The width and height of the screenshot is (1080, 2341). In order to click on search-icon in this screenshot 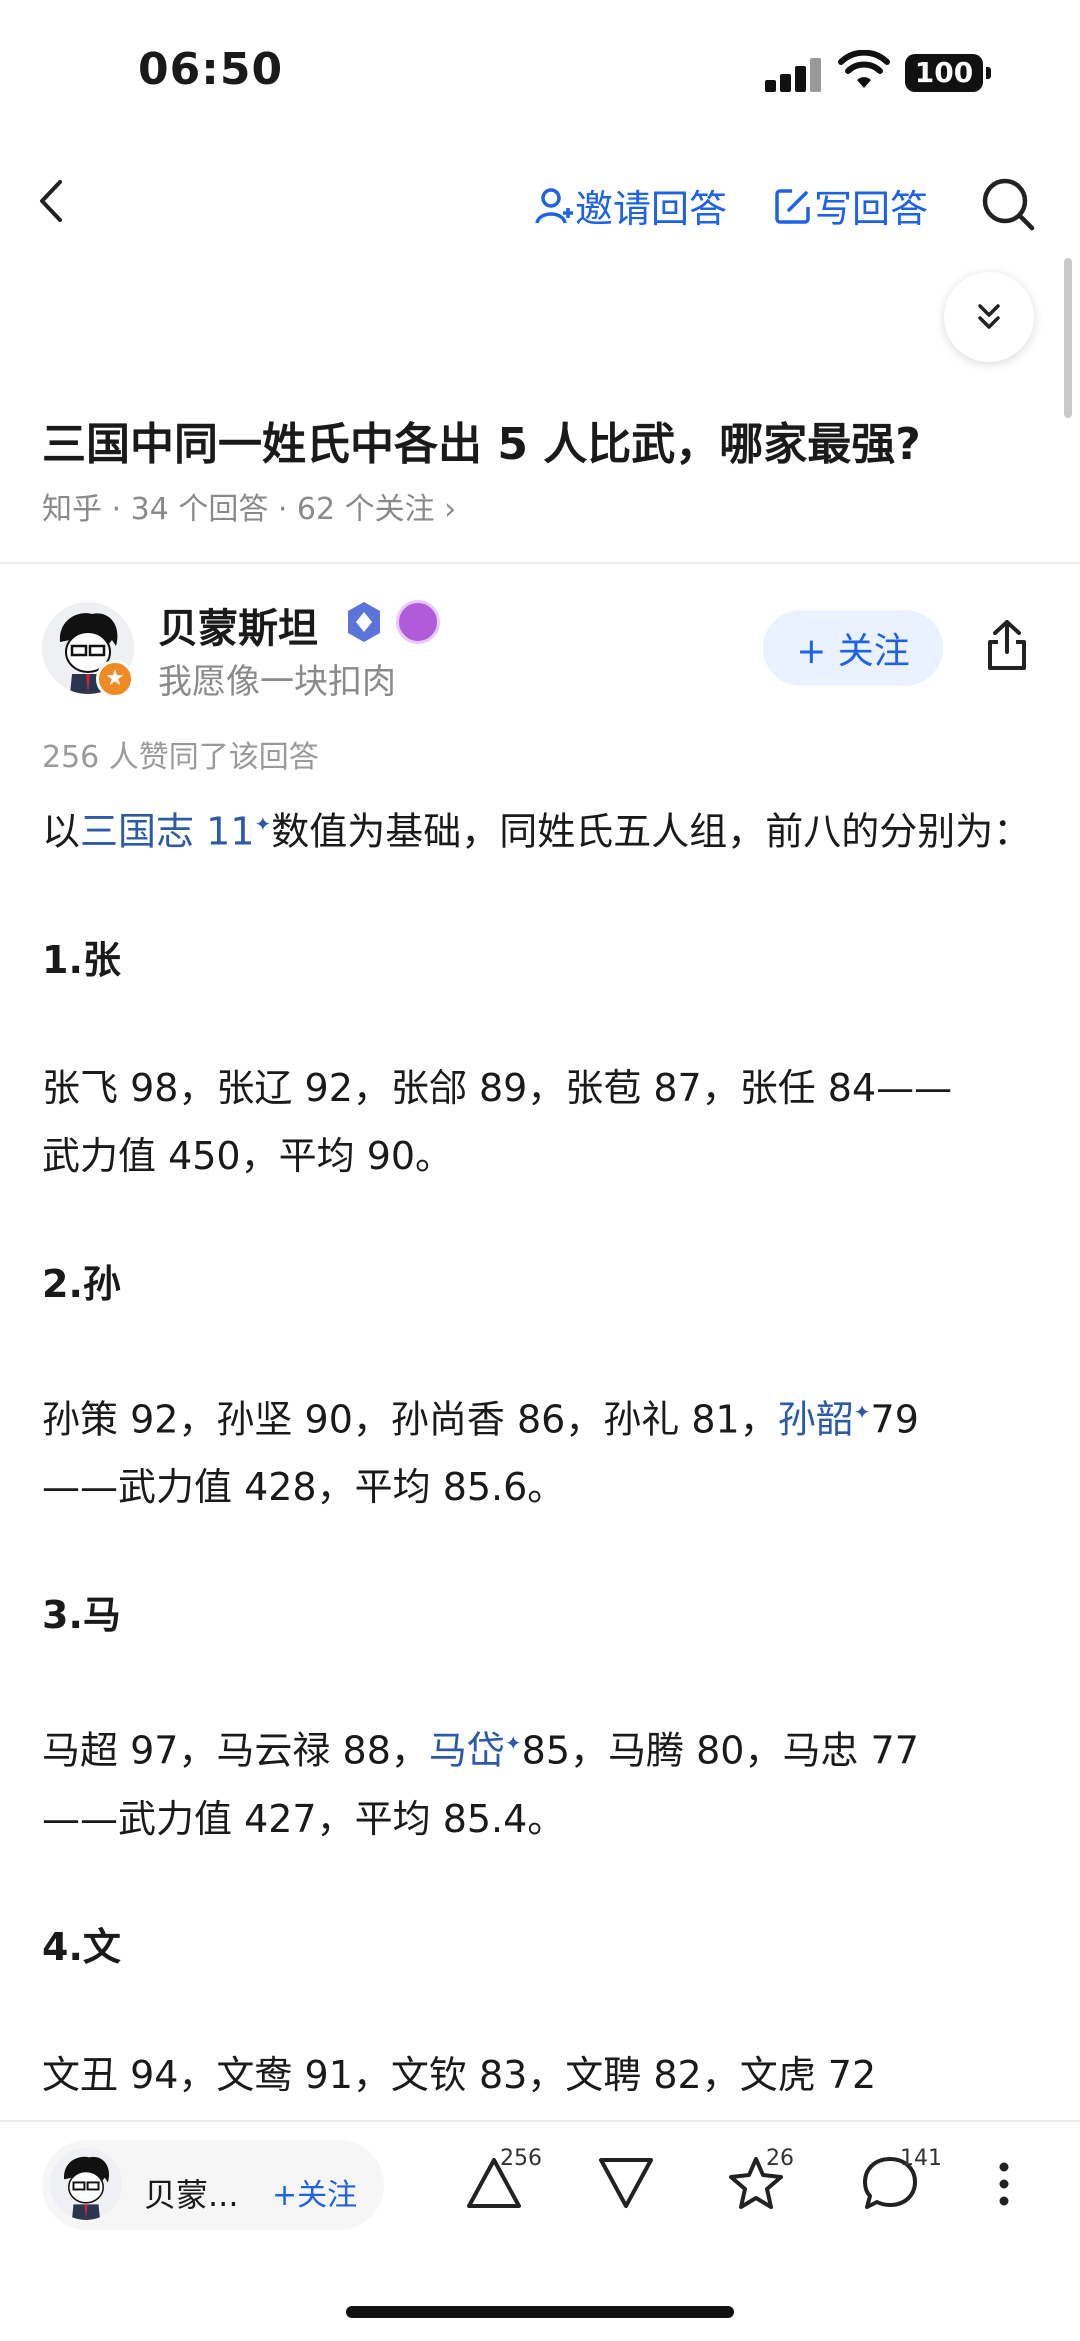, I will do `click(1008, 206)`.